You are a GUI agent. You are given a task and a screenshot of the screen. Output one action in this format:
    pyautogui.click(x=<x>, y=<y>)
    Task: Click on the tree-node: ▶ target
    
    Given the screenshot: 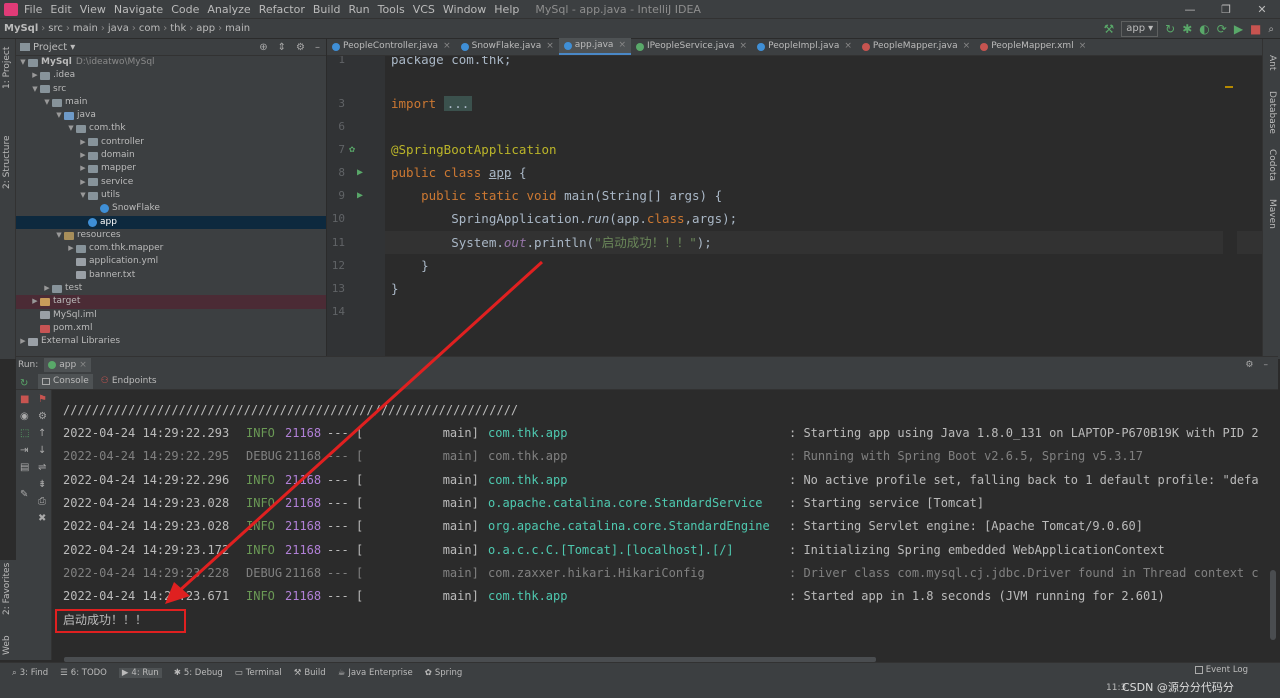 What is the action you would take?
    pyautogui.click(x=171, y=302)
    